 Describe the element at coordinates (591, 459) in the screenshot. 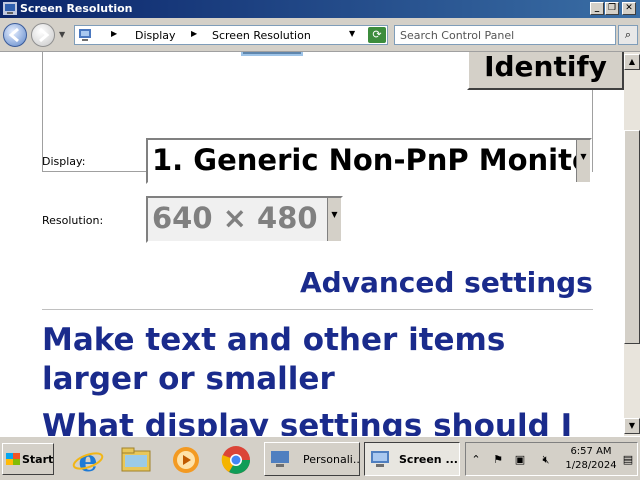

I see `clock: 6:57 AM 1/28/2024` at that location.